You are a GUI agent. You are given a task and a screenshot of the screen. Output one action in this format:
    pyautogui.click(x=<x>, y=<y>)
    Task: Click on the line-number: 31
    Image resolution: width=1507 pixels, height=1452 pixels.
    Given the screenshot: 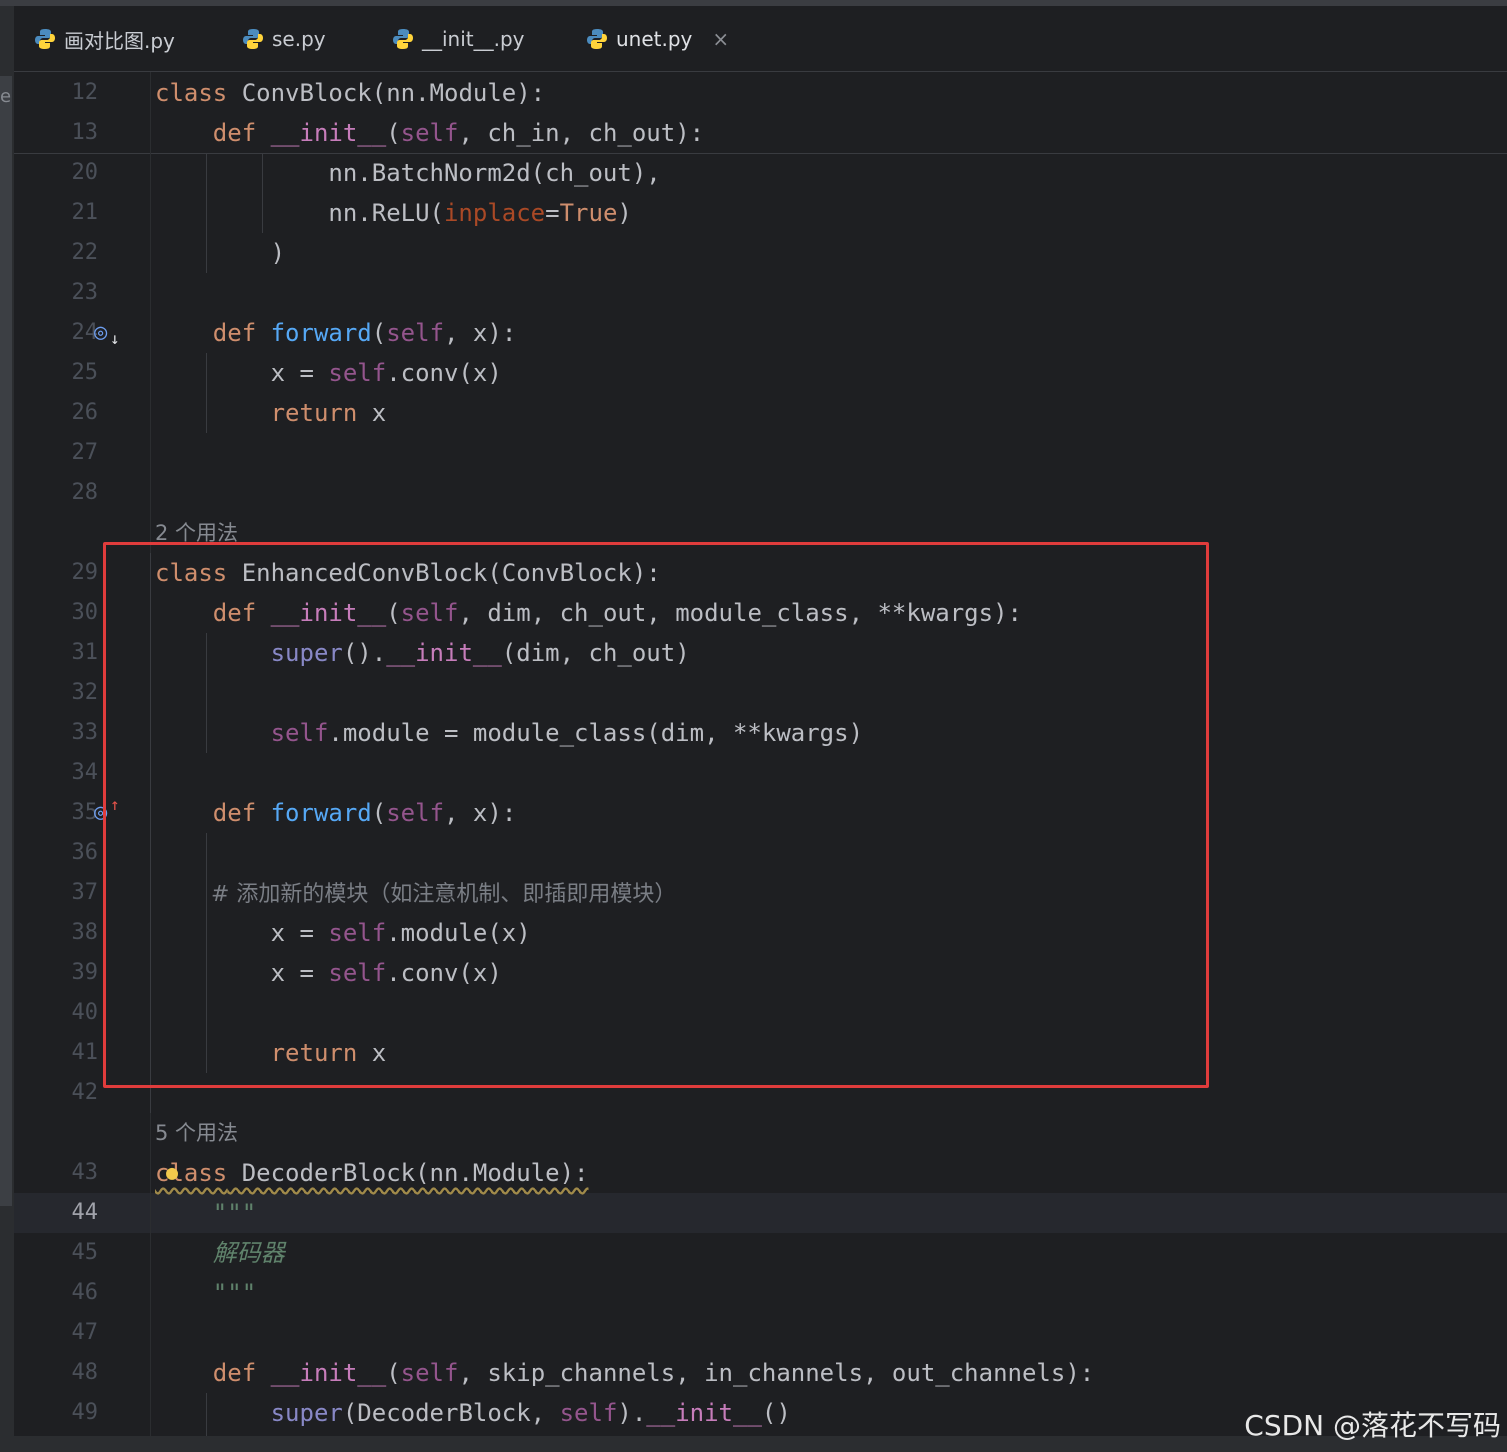 What is the action you would take?
    pyautogui.click(x=85, y=652)
    